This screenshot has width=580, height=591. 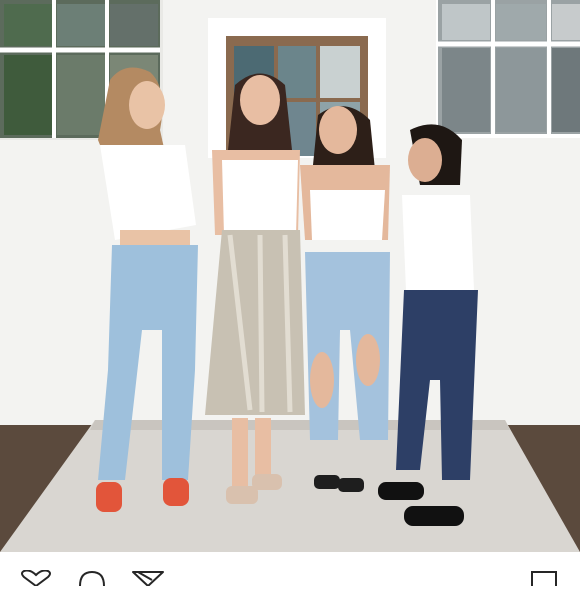 I want to click on comment-icon, so click(x=92, y=578).